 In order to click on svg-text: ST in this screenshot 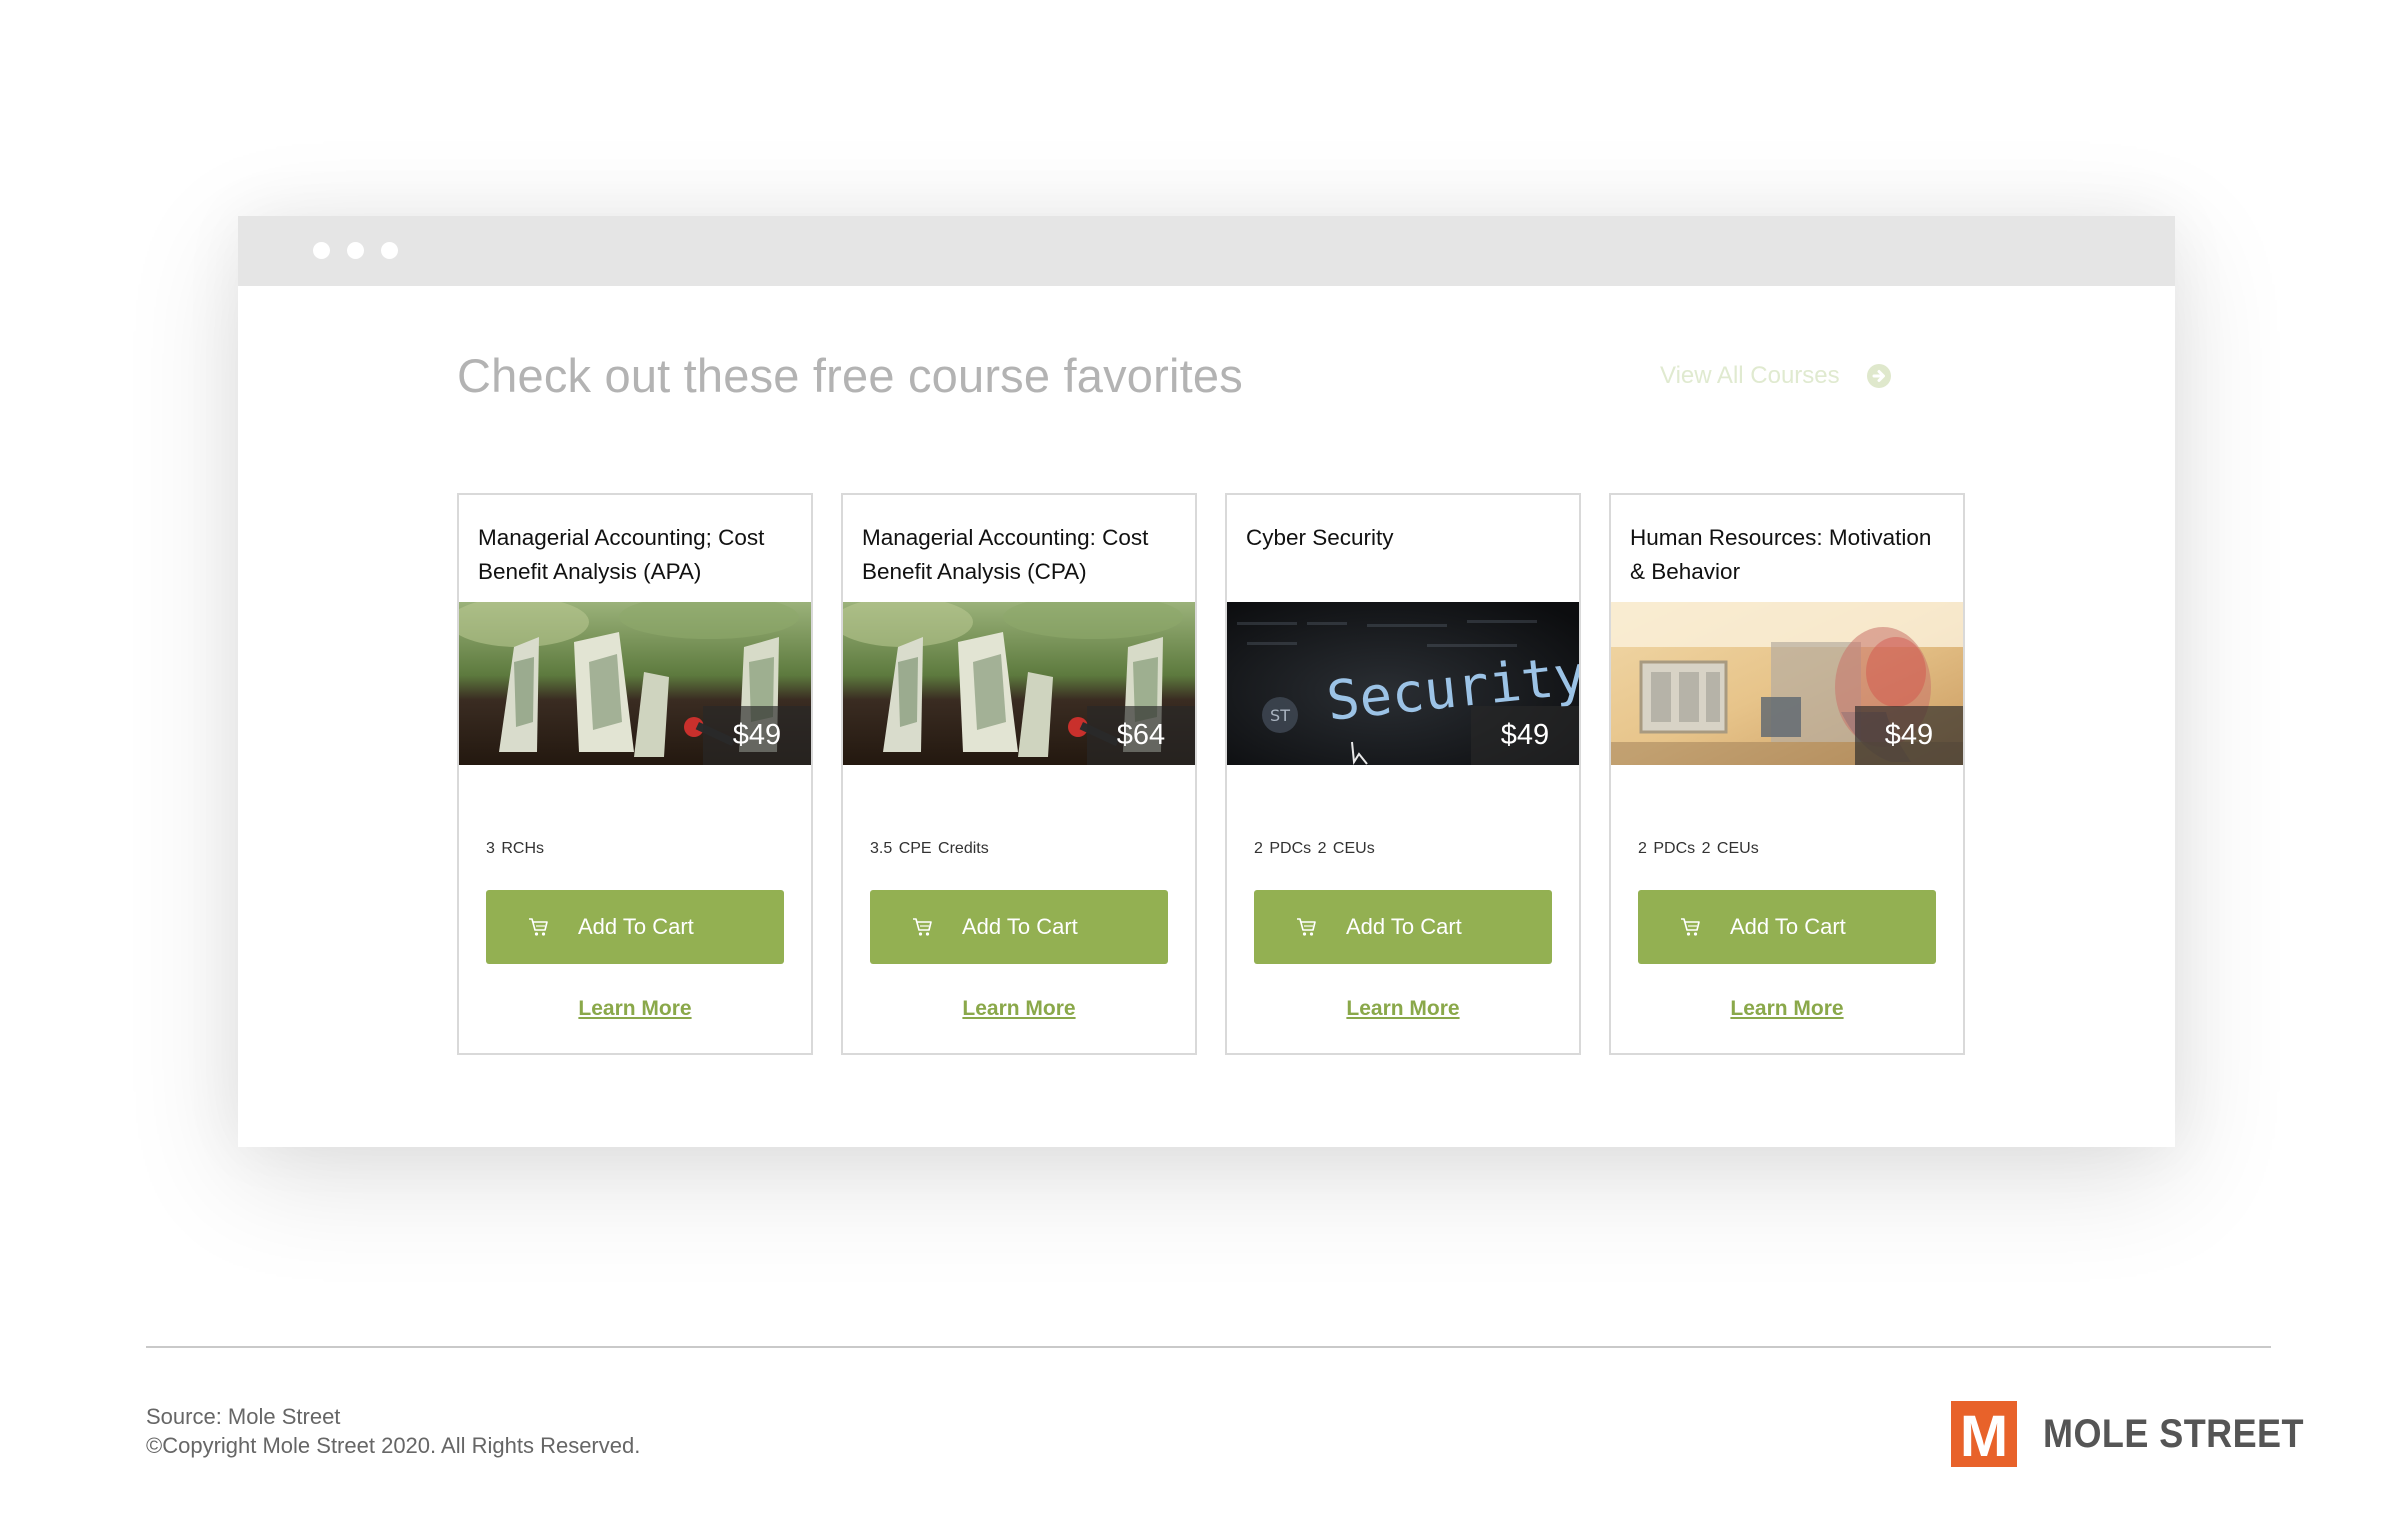, I will do `click(1280, 715)`.